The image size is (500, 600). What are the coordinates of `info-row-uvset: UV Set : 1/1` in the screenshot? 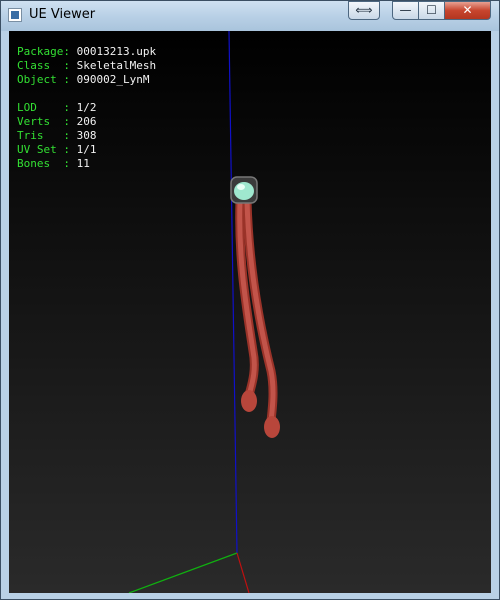 It's located at (57, 149).